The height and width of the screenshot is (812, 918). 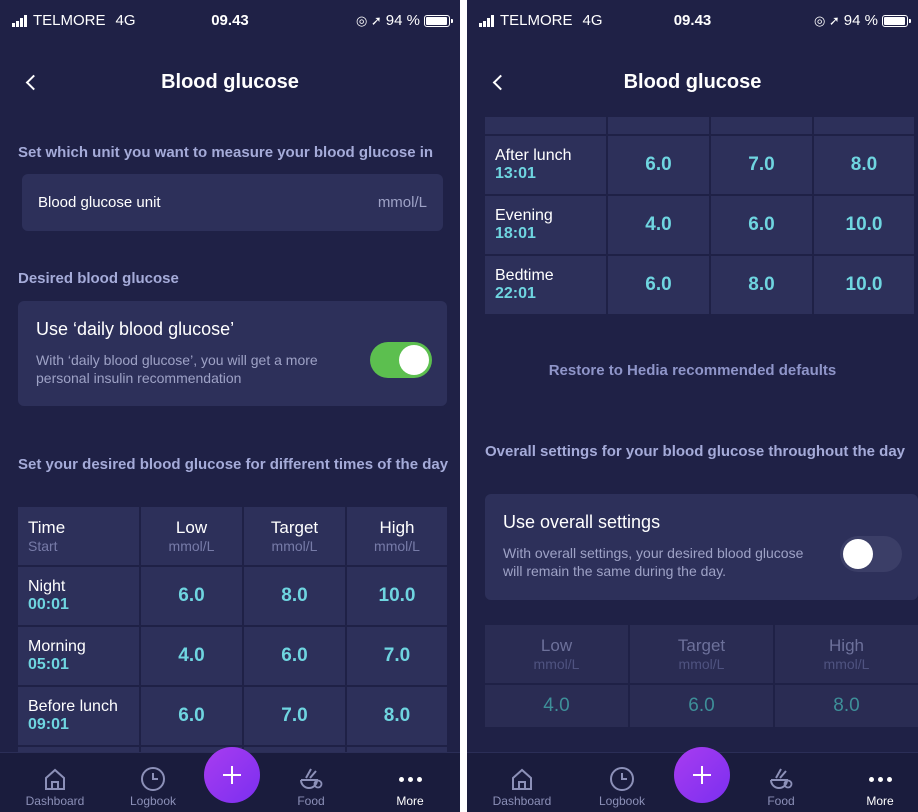 I want to click on header-label: High, so click(x=397, y=527).